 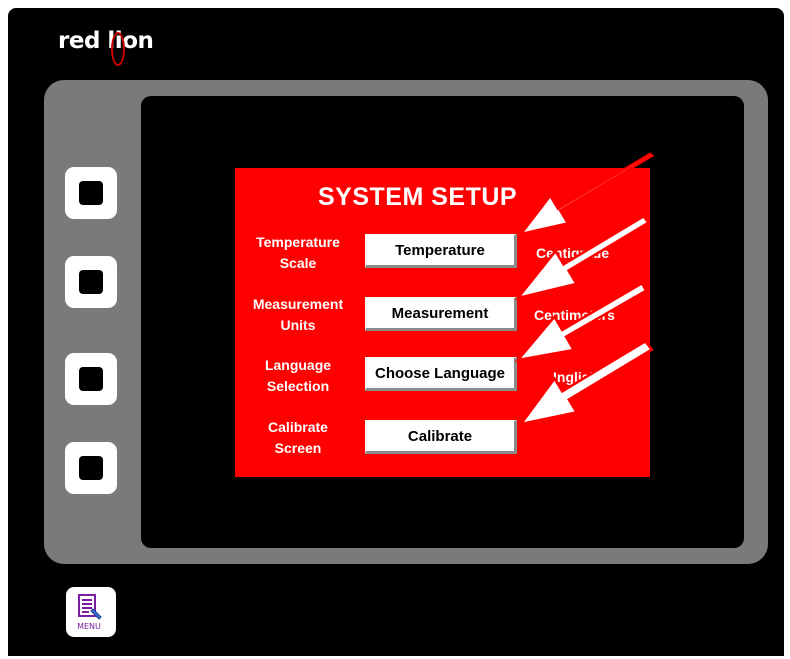 I want to click on menu-button: MENU, so click(x=91, y=612).